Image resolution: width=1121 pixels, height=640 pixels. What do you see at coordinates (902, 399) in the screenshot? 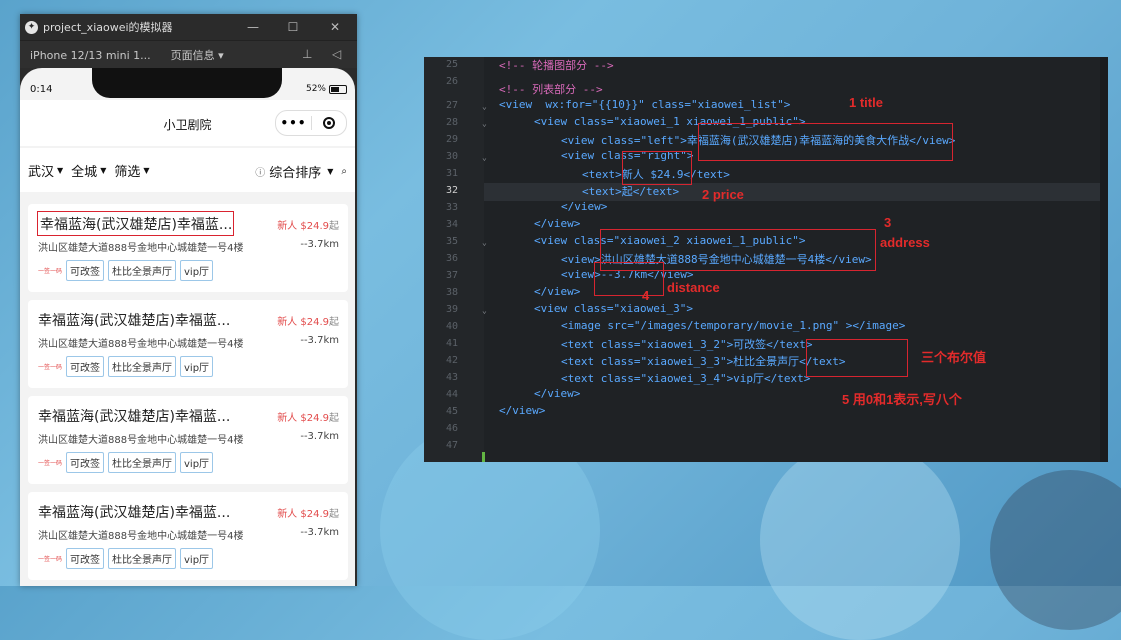
I see `annotation-eight-values: 5 用0和1表示,写八个` at bounding box center [902, 399].